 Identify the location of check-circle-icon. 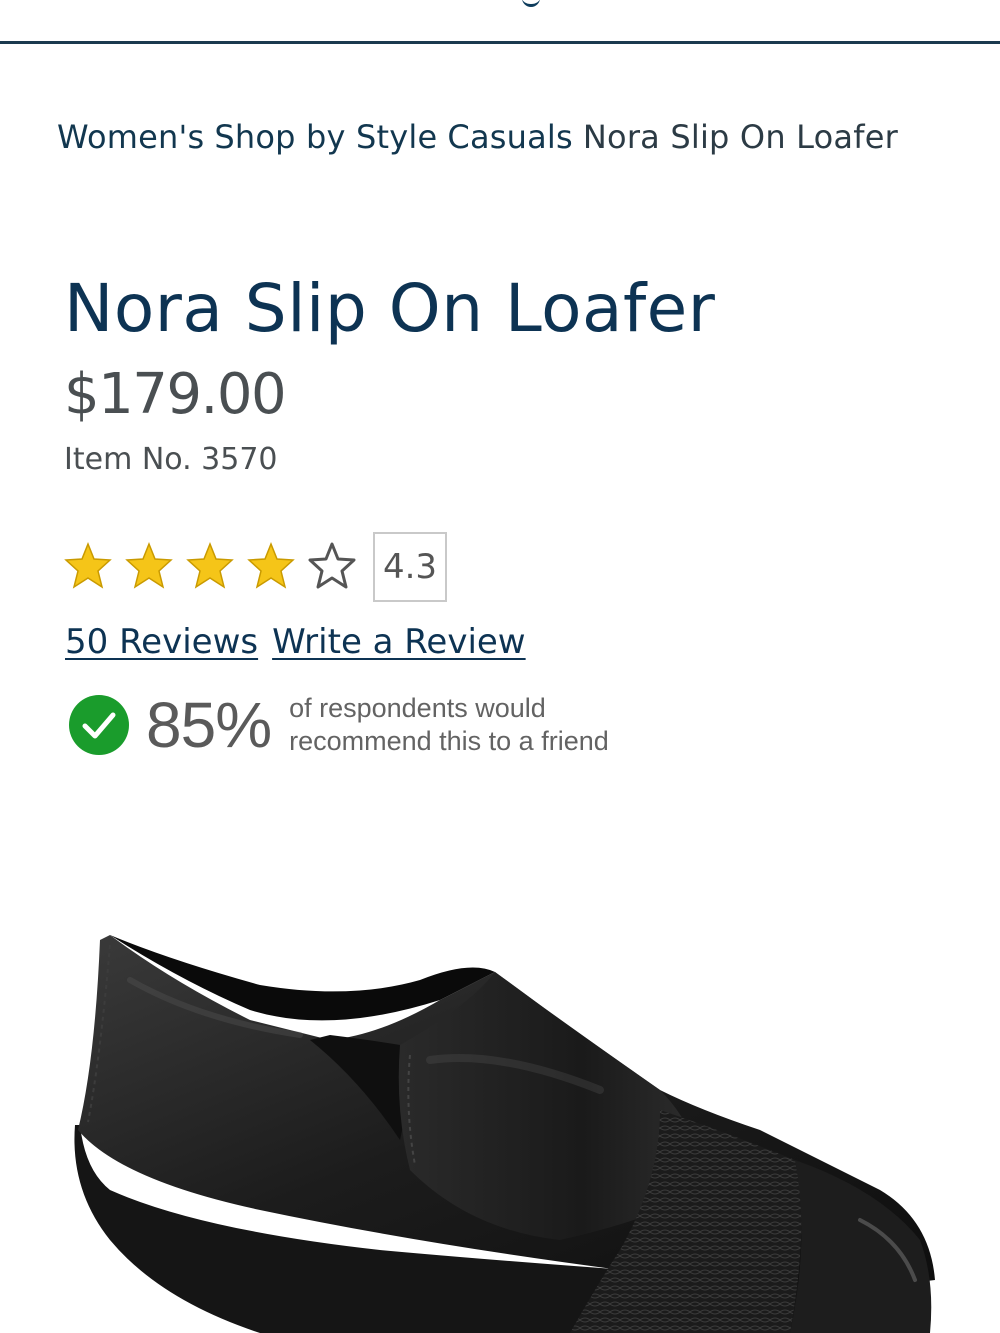
(99, 725).